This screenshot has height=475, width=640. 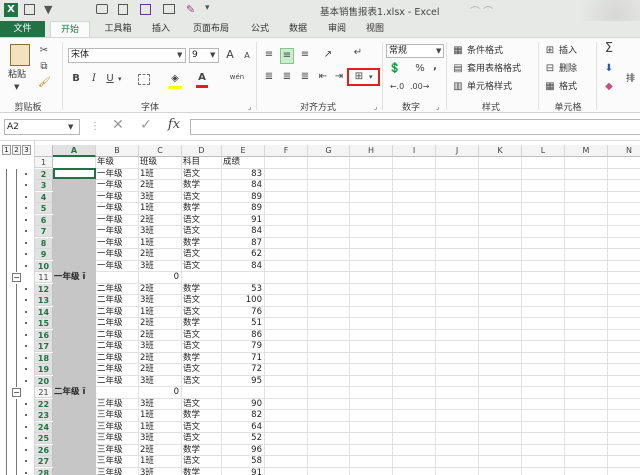 I want to click on row-header: 9, so click(x=44, y=254).